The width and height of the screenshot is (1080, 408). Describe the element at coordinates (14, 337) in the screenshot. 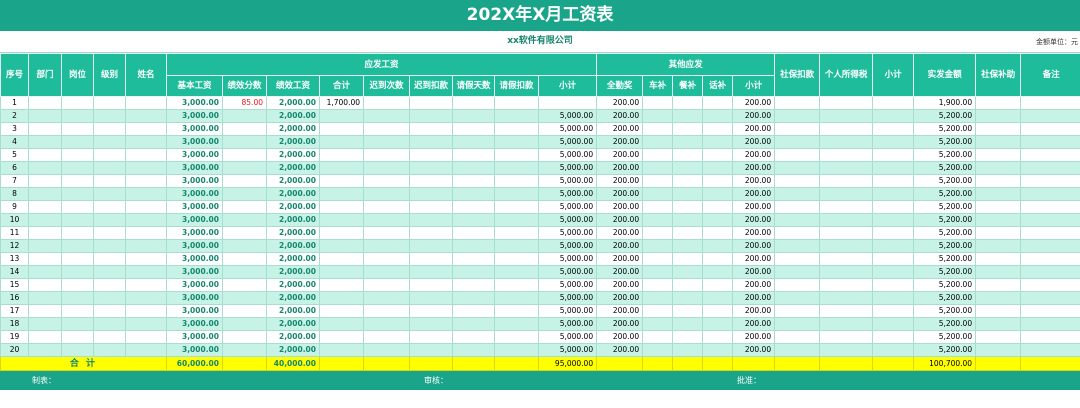

I see `cell-seq: 19` at that location.